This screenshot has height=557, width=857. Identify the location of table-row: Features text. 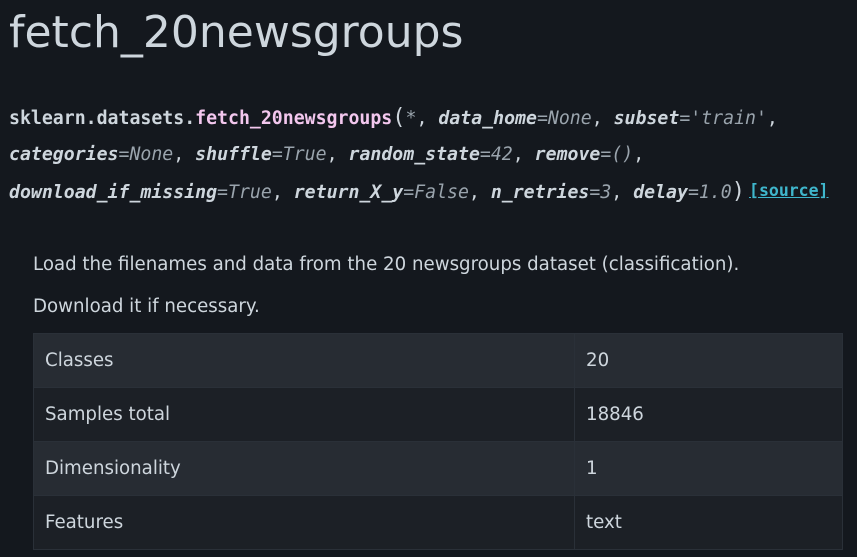
(438, 522).